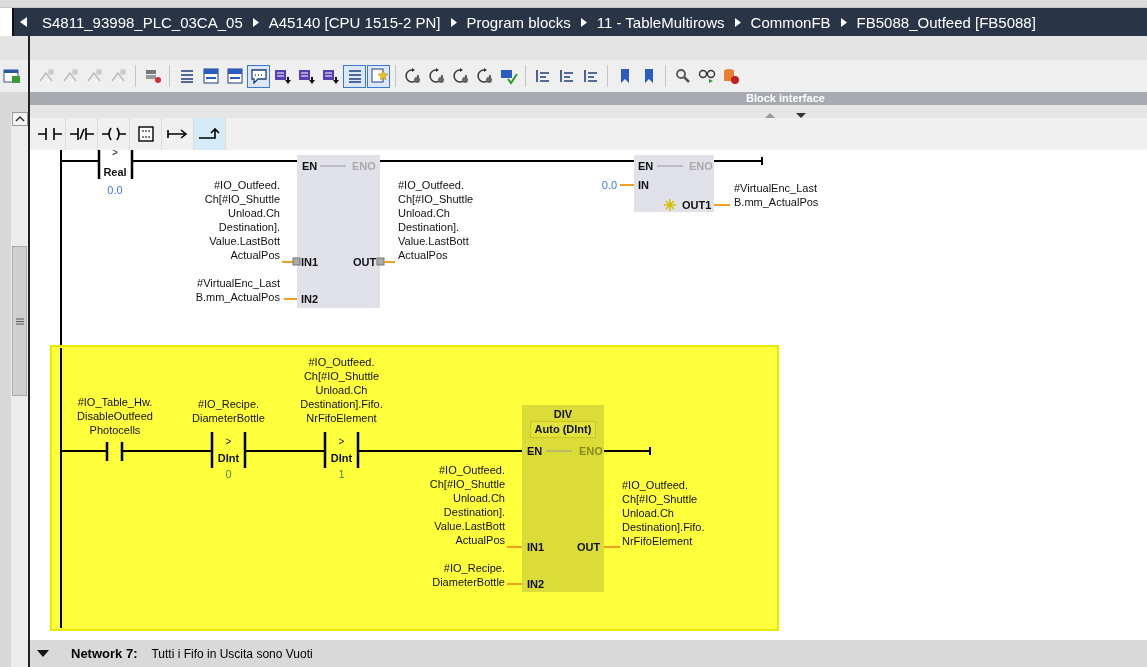  I want to click on operand-label: #IO_Table_Hw. DisableOutfeed Photocells, so click(115, 416).